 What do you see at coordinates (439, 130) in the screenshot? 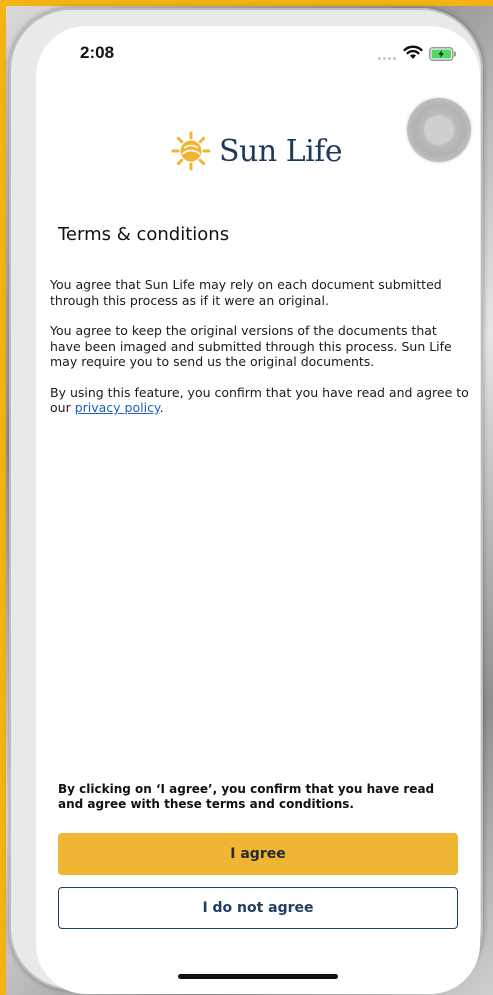
I see `assistive-touch-button` at bounding box center [439, 130].